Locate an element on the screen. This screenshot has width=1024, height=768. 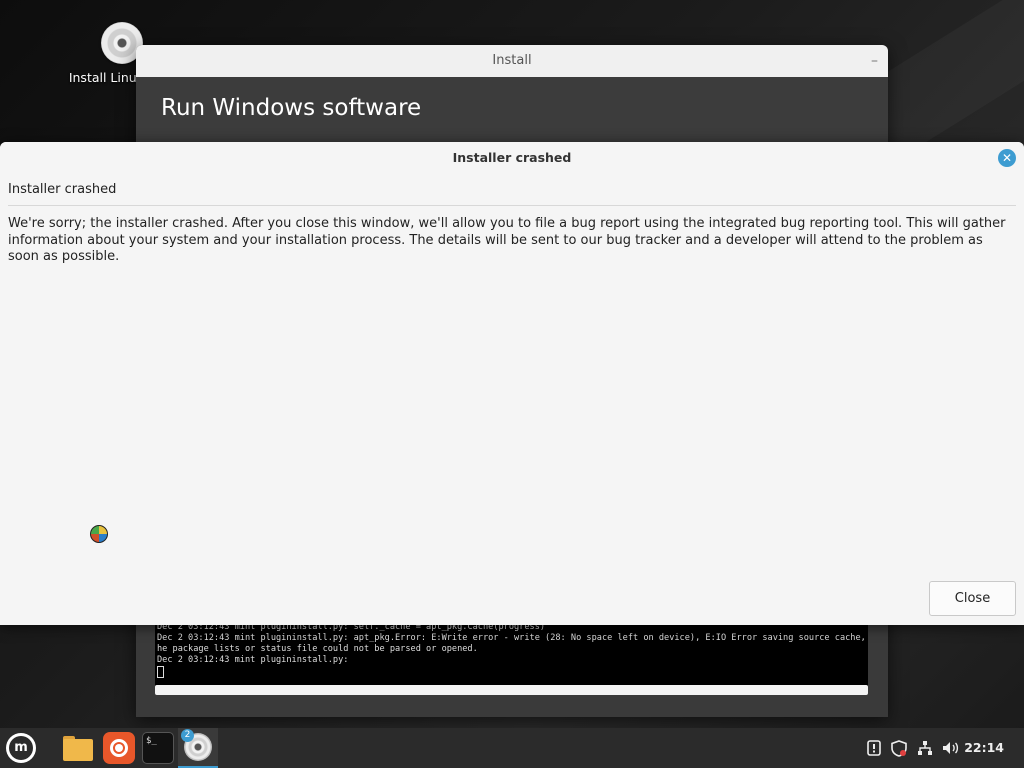
window-count-badge: 2 is located at coordinates (187, 735).